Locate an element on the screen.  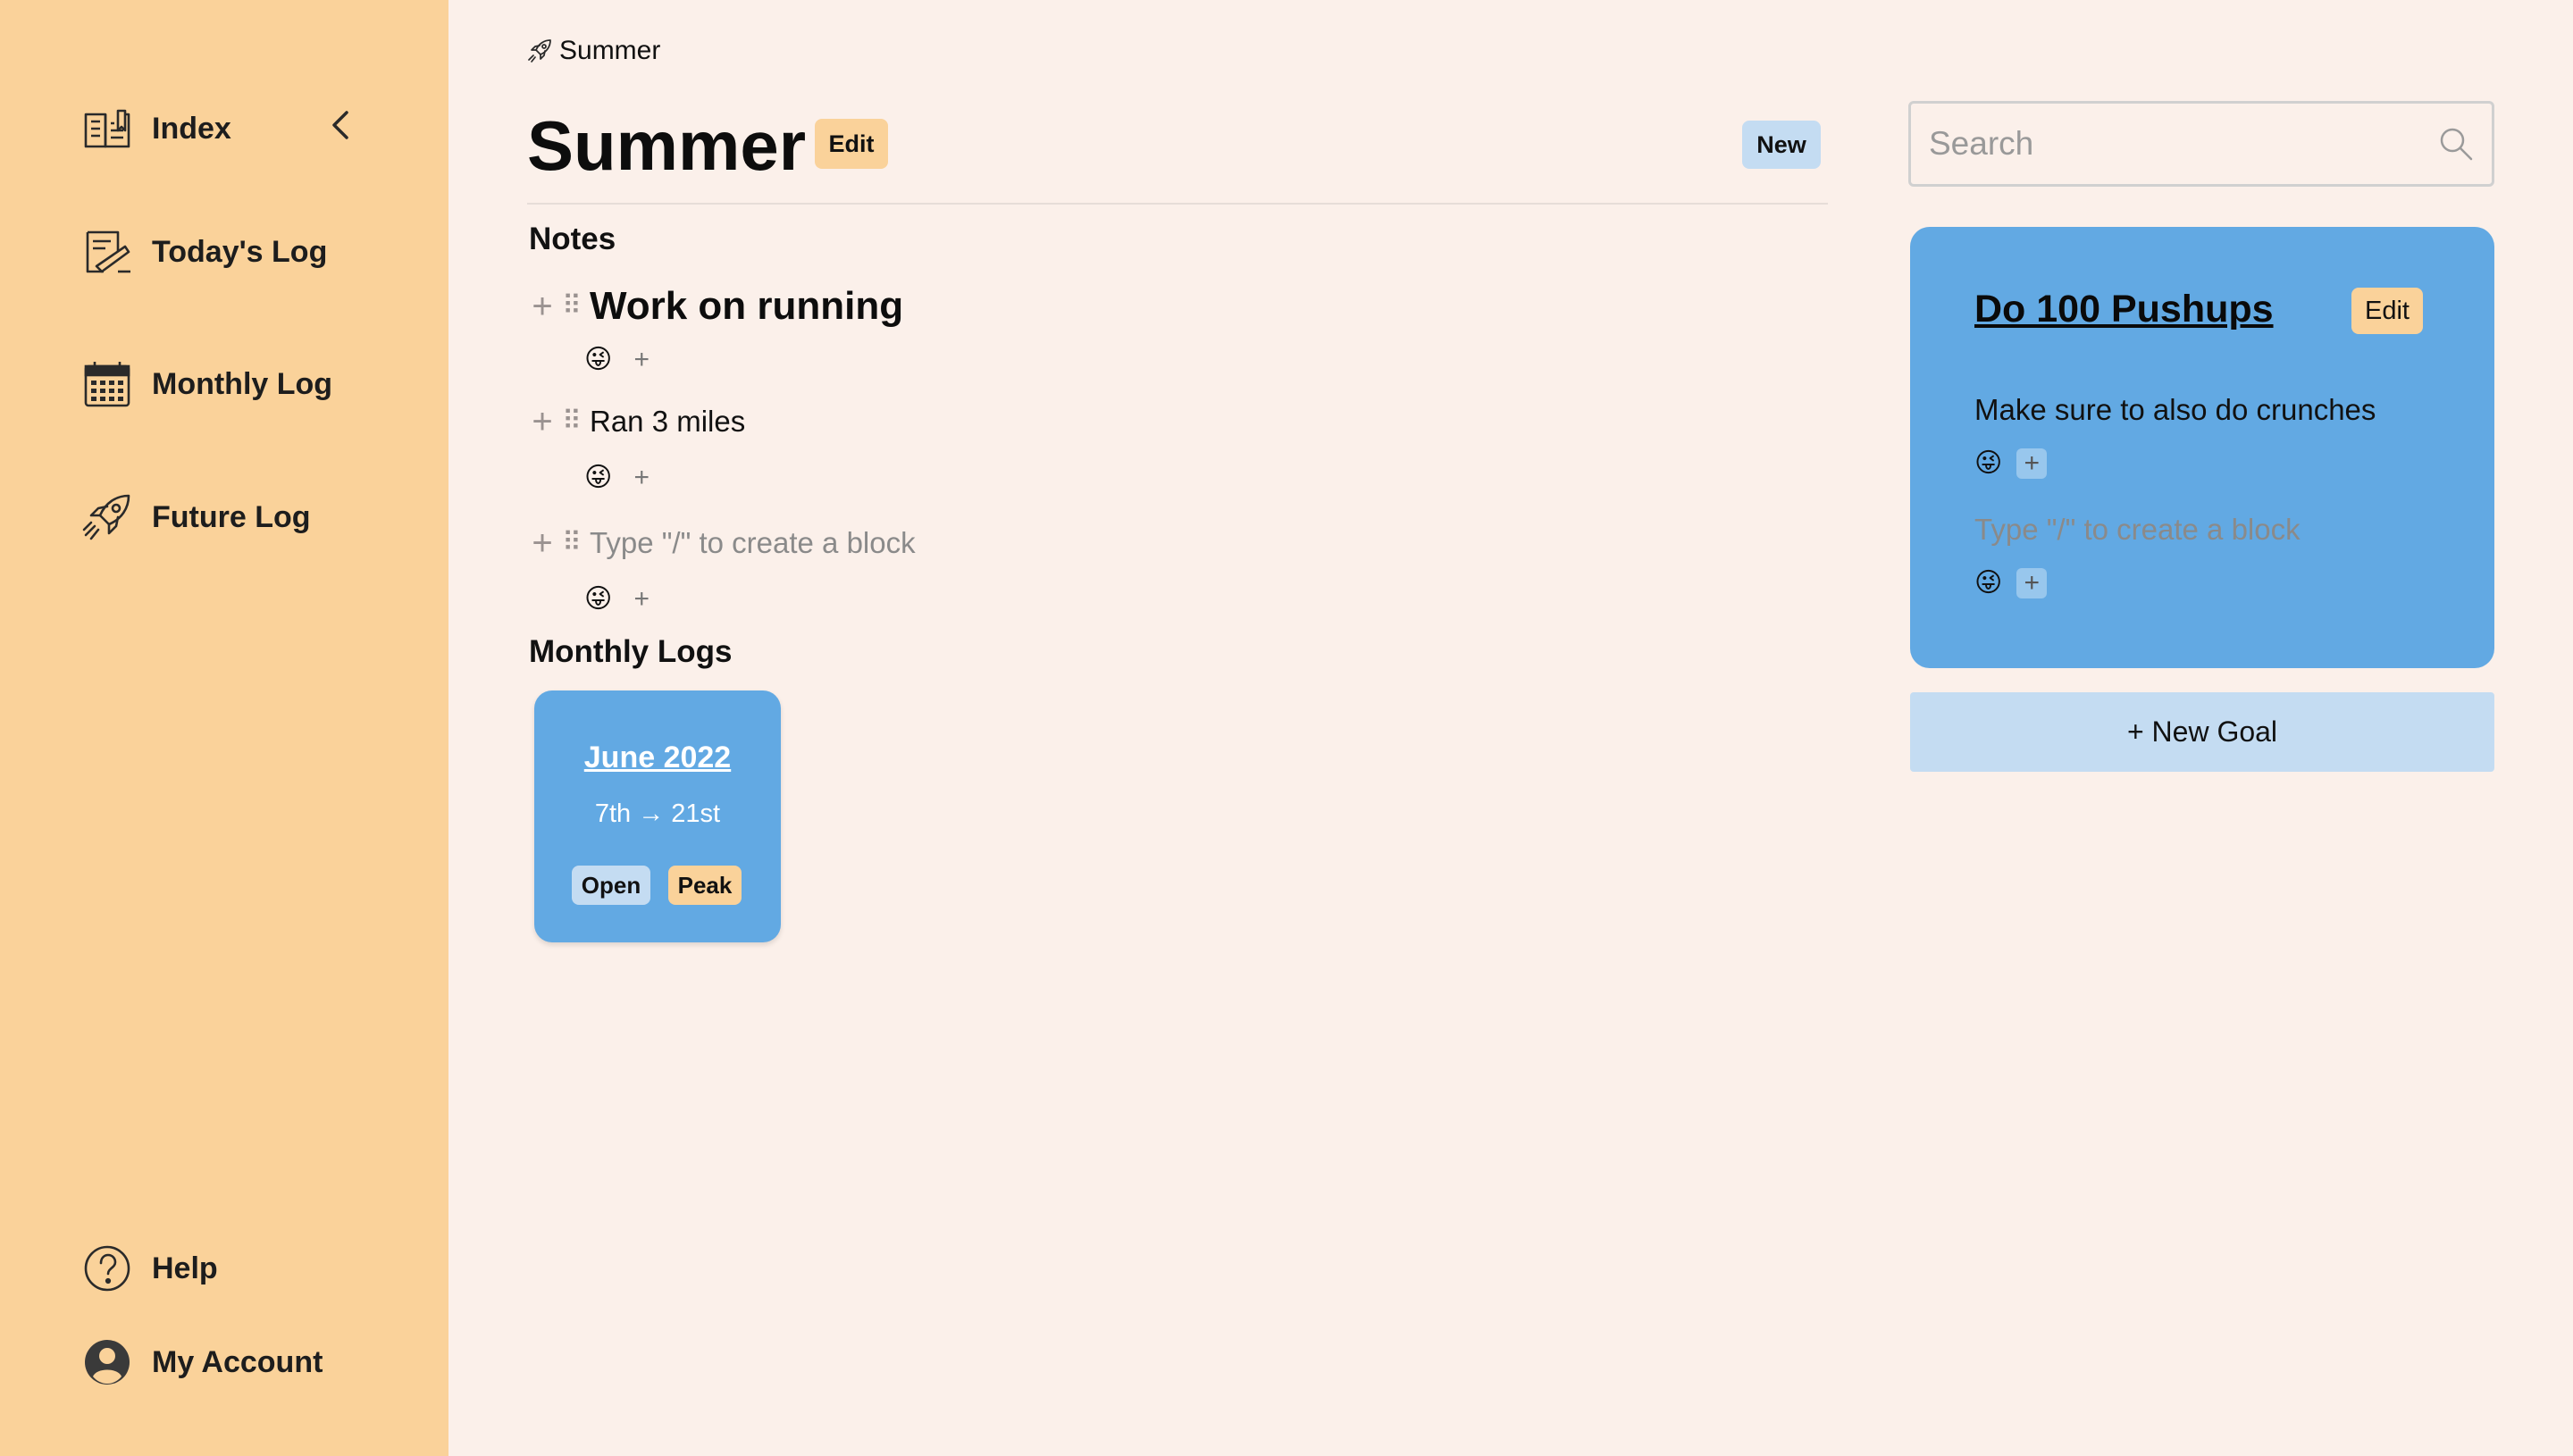
sidebar-item-help: Help is located at coordinates (150, 1268).